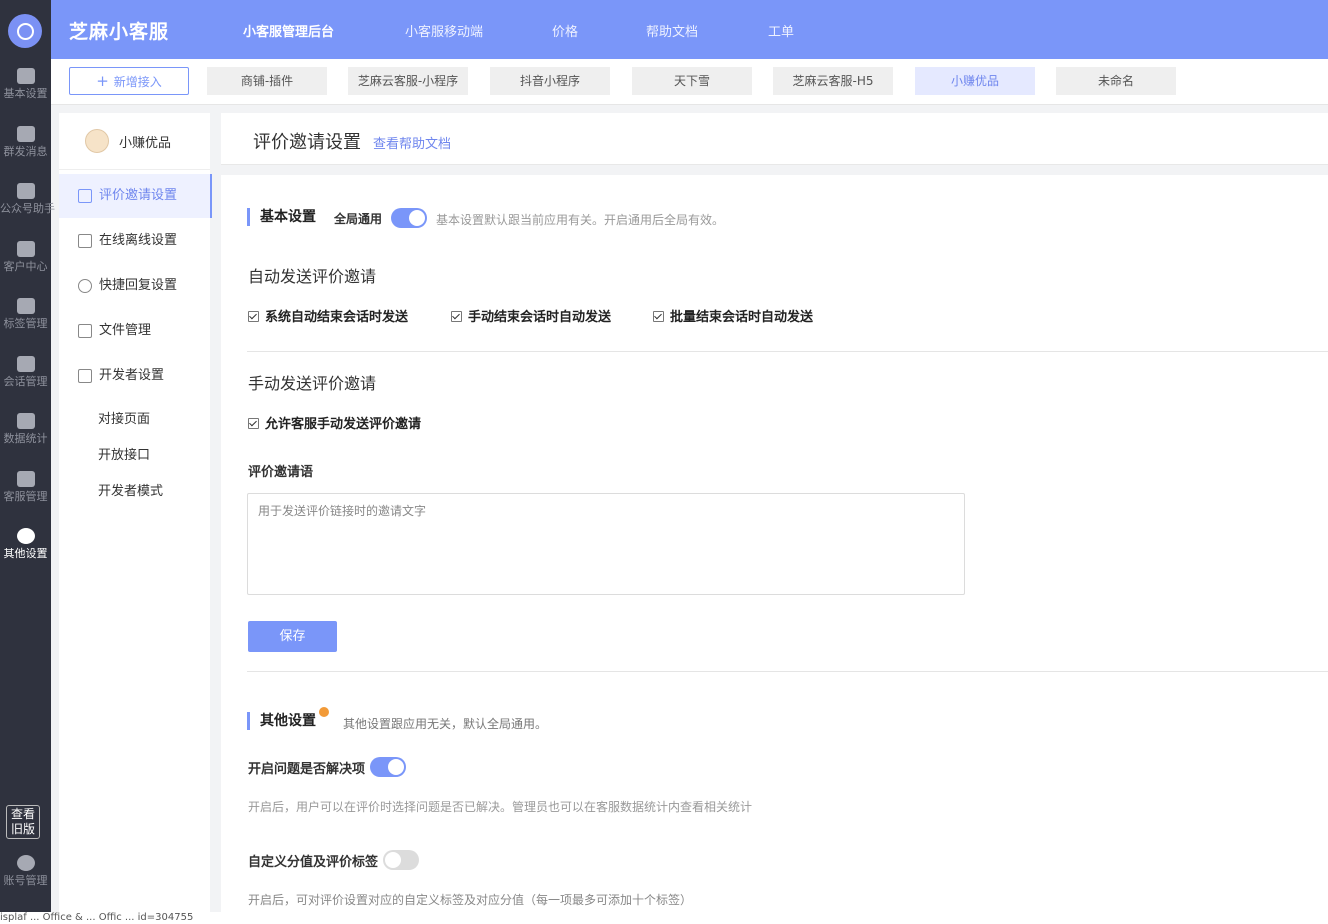 Image resolution: width=1328 pixels, height=924 pixels. What do you see at coordinates (134, 241) in the screenshot?
I see `sidebar-item-online-offline: 在线离线设置` at bounding box center [134, 241].